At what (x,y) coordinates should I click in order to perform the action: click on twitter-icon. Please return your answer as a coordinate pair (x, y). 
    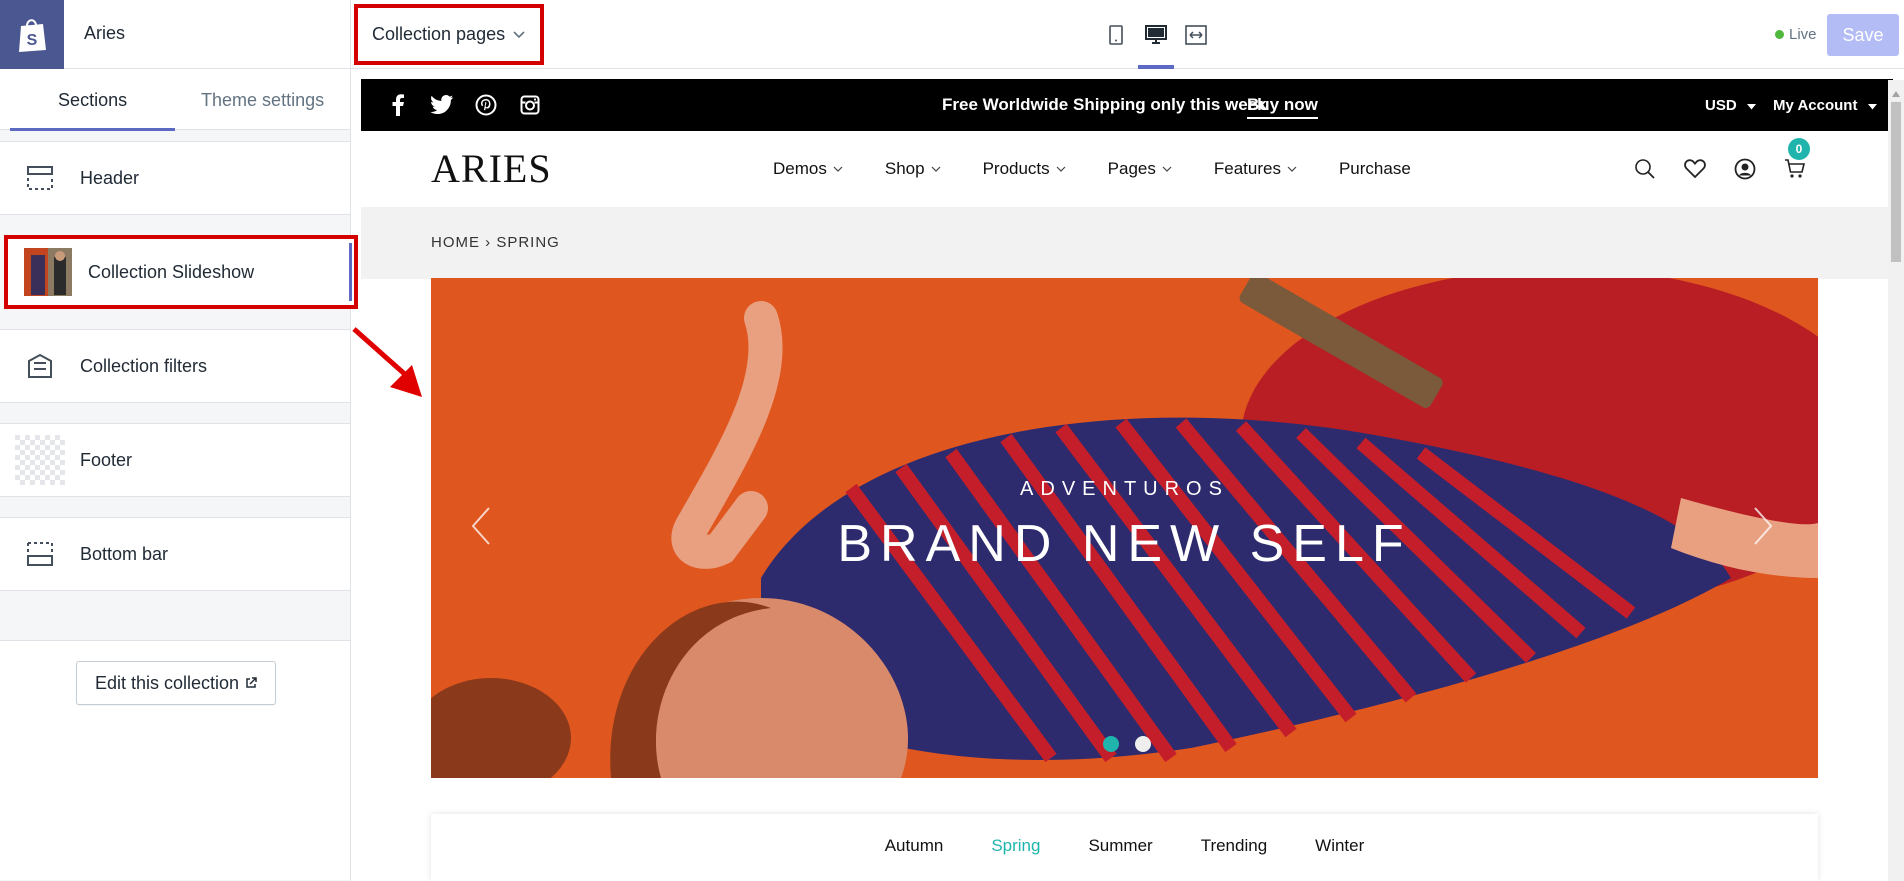
    Looking at the image, I should click on (442, 105).